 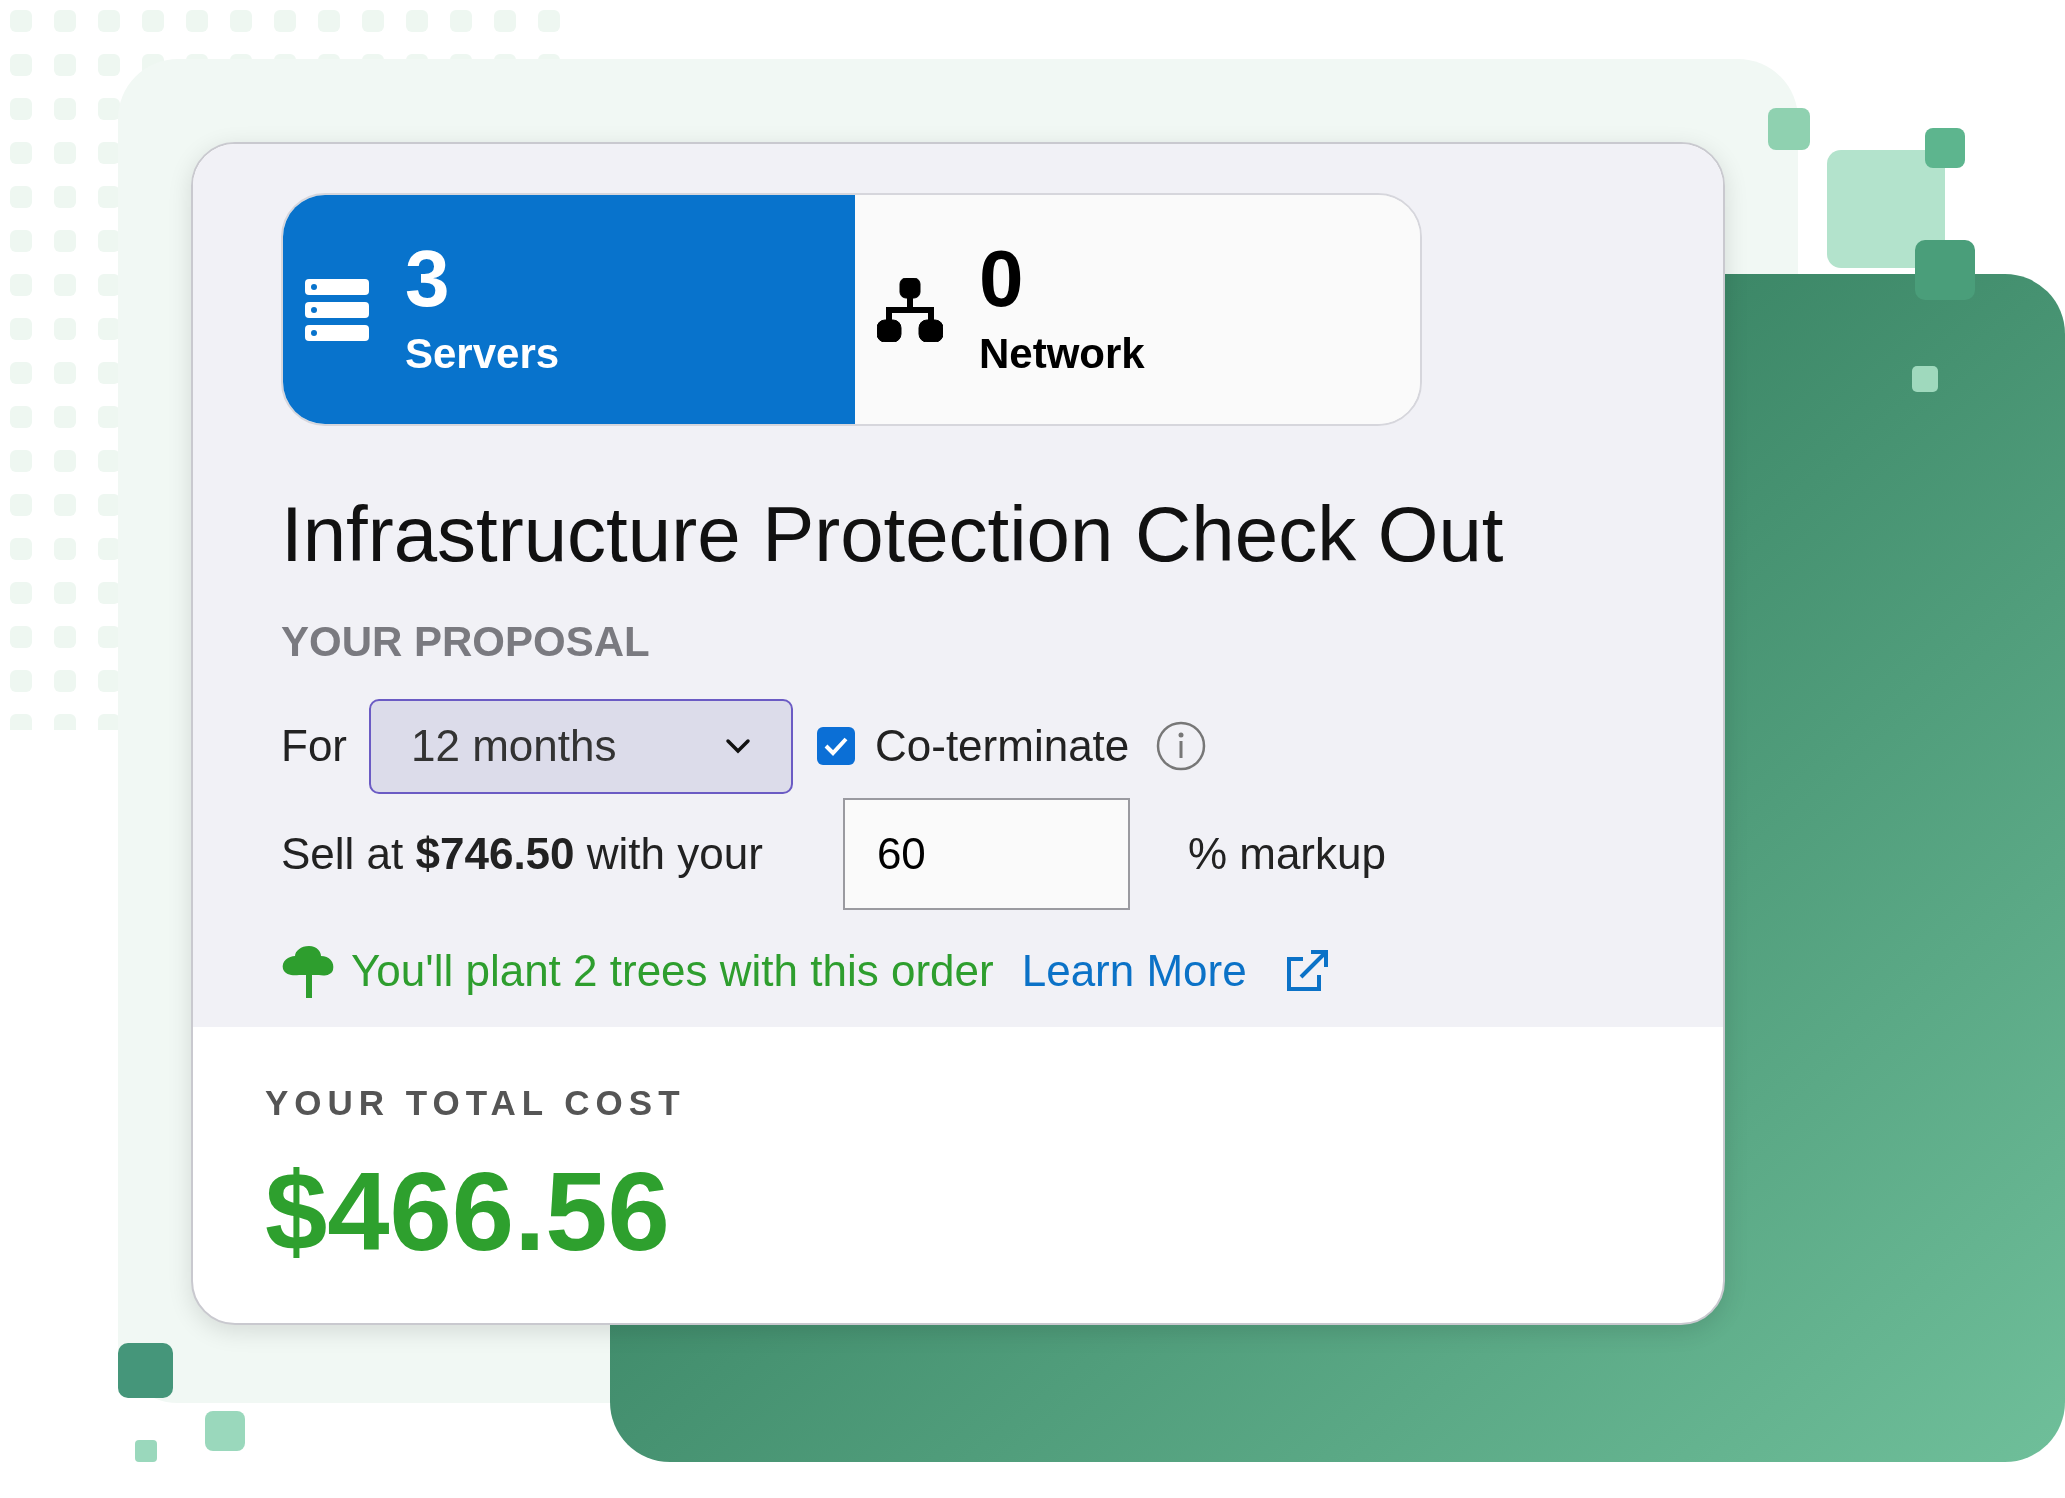 What do you see at coordinates (986, 853) in the screenshot?
I see `markup-field: 60` at bounding box center [986, 853].